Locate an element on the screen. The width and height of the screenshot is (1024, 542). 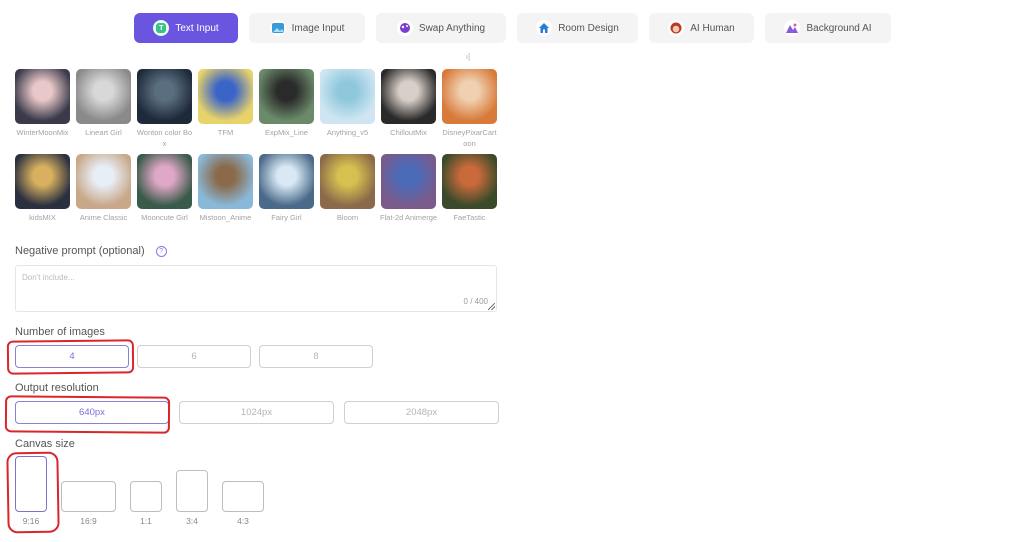
images-option-6: 6 is located at coordinates (194, 356).